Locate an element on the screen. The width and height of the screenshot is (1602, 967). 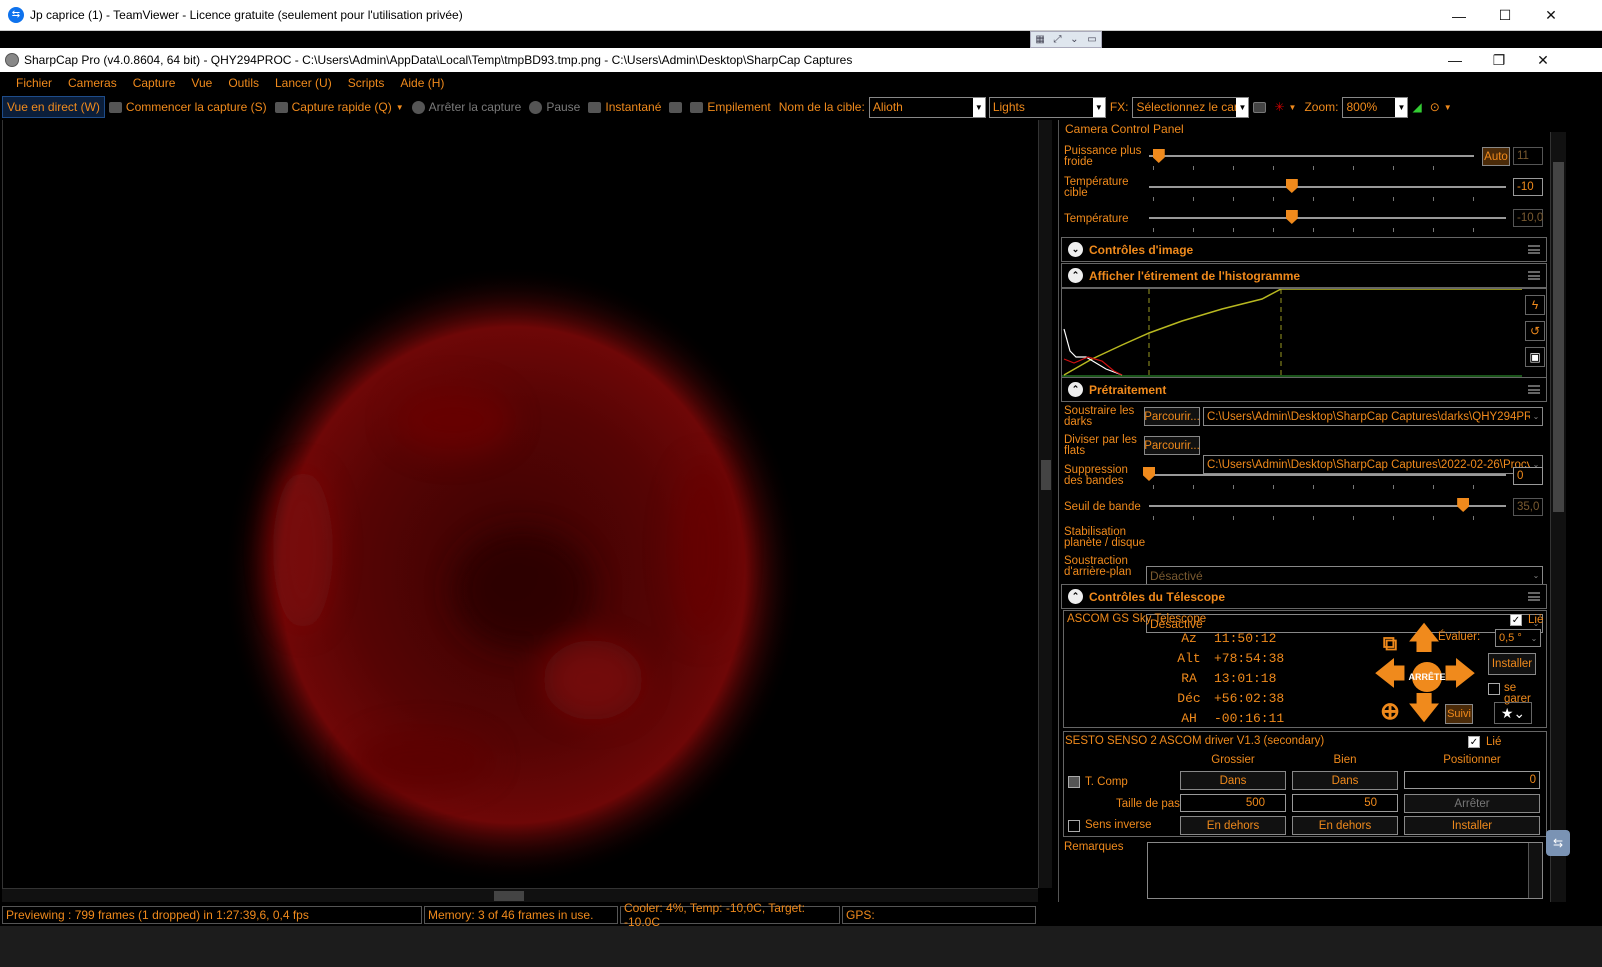
arrow-up-button: 🡅 is located at coordinates (1424, 639).